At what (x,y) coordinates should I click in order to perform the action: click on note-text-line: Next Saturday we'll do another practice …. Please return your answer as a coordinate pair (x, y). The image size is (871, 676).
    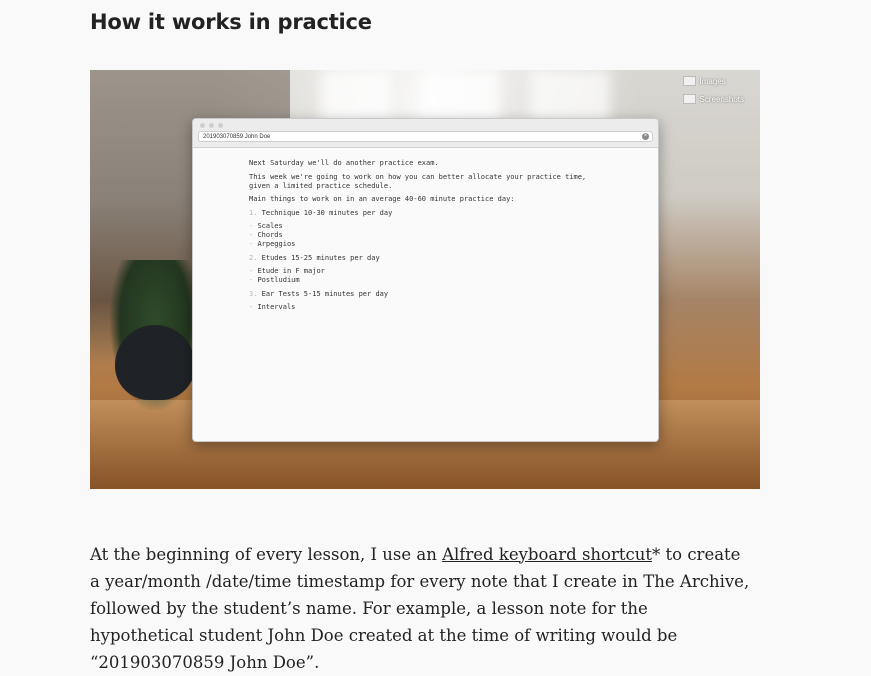
    Looking at the image, I should click on (448, 163).